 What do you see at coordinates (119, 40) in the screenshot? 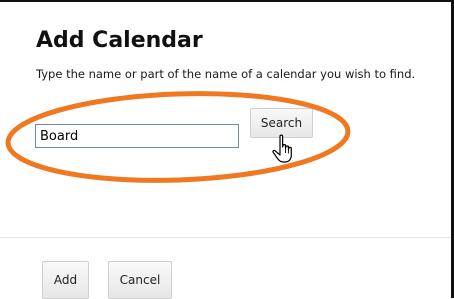
I see `dialog-title: Add Calendar` at bounding box center [119, 40].